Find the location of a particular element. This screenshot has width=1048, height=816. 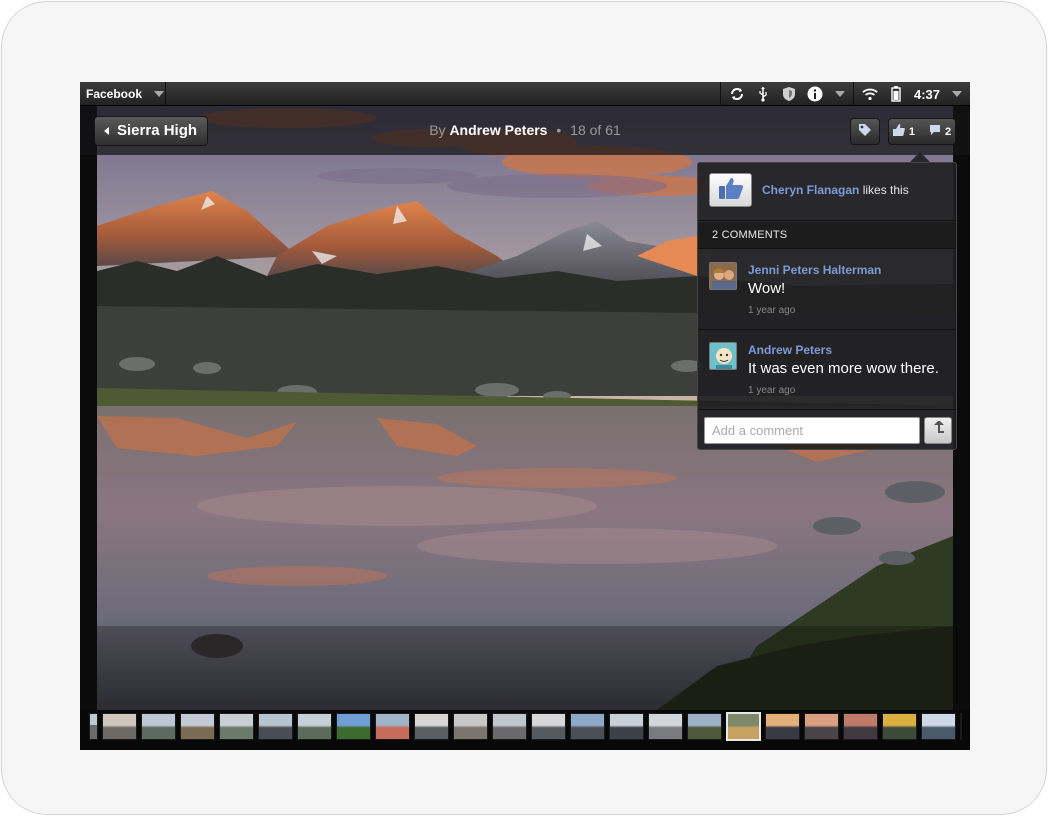

likes-suffix: likes this is located at coordinates (885, 190).